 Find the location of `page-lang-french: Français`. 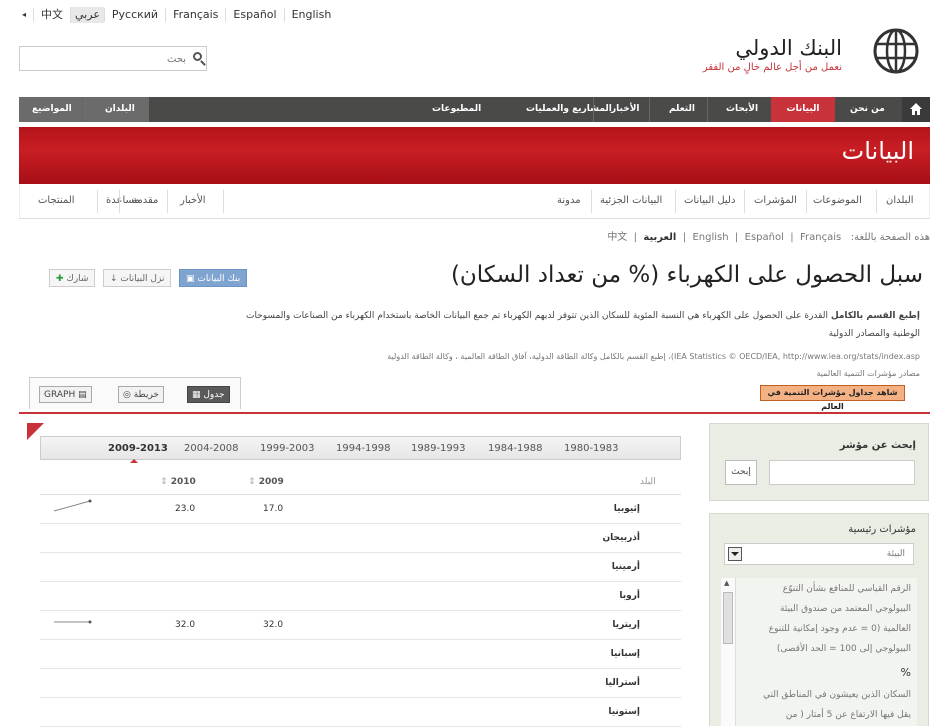

page-lang-french: Français is located at coordinates (820, 237).